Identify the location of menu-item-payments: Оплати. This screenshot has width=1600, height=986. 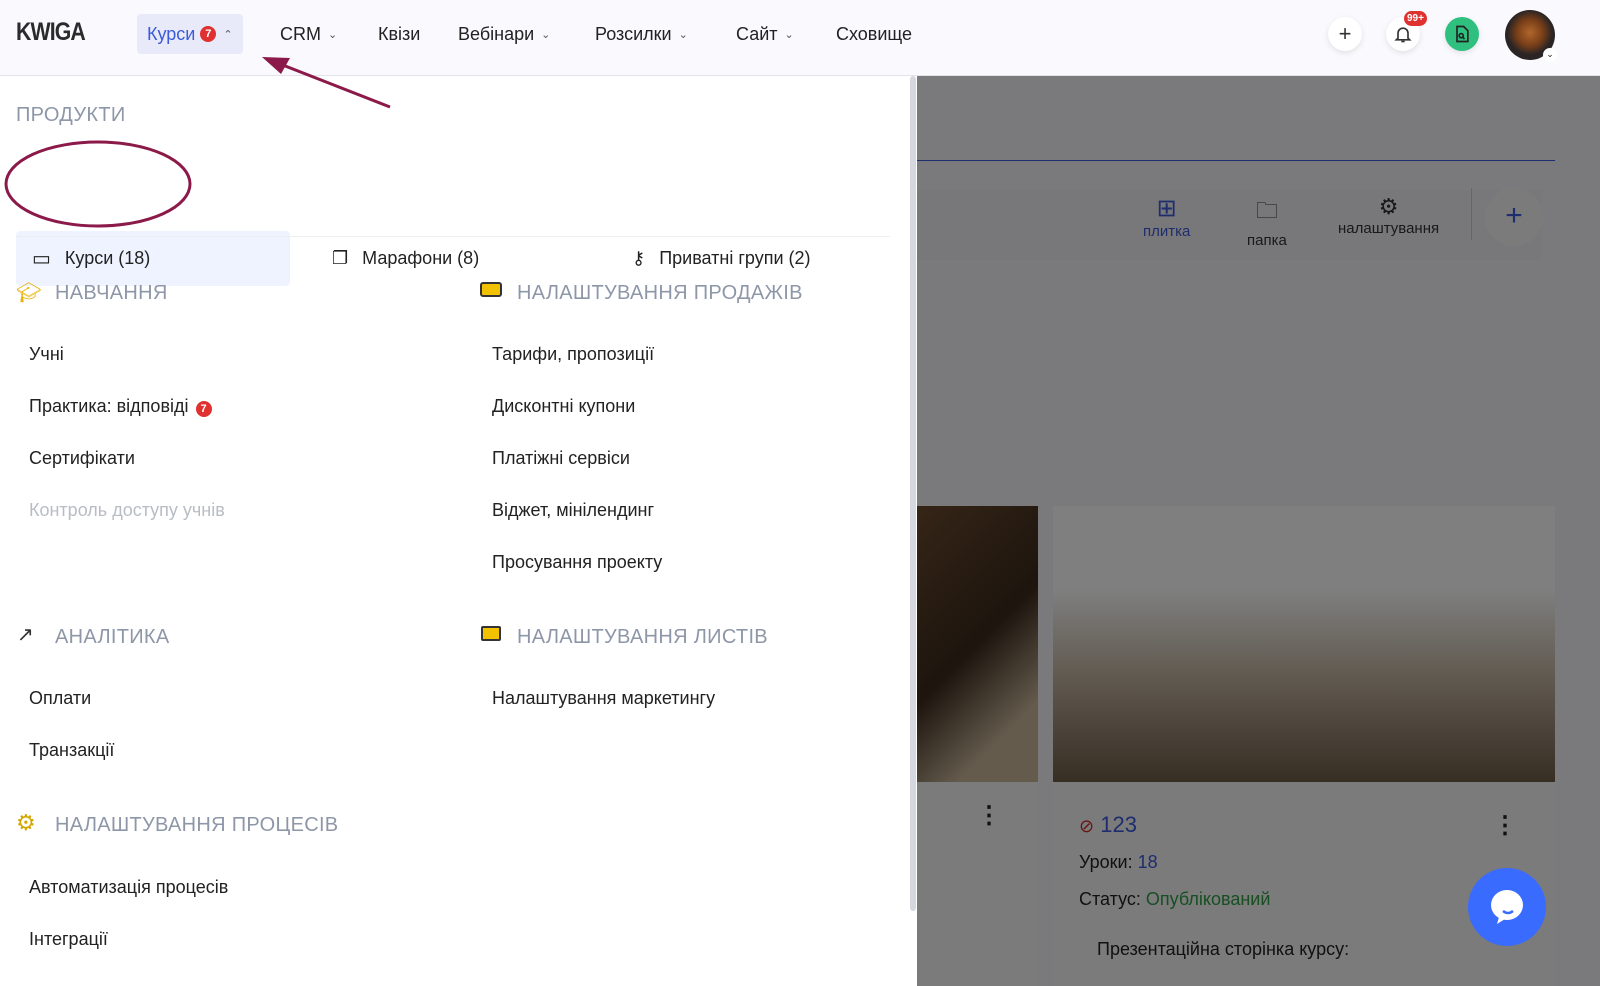
(60, 698).